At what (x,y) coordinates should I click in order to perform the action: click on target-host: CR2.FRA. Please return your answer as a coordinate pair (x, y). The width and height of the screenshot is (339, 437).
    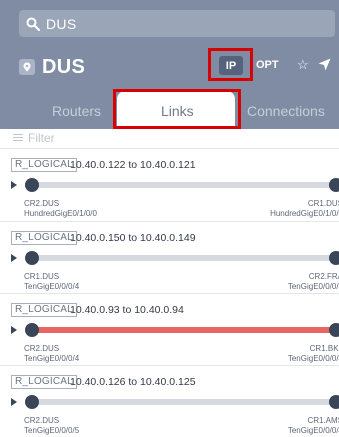
    Looking at the image, I should click on (323, 276).